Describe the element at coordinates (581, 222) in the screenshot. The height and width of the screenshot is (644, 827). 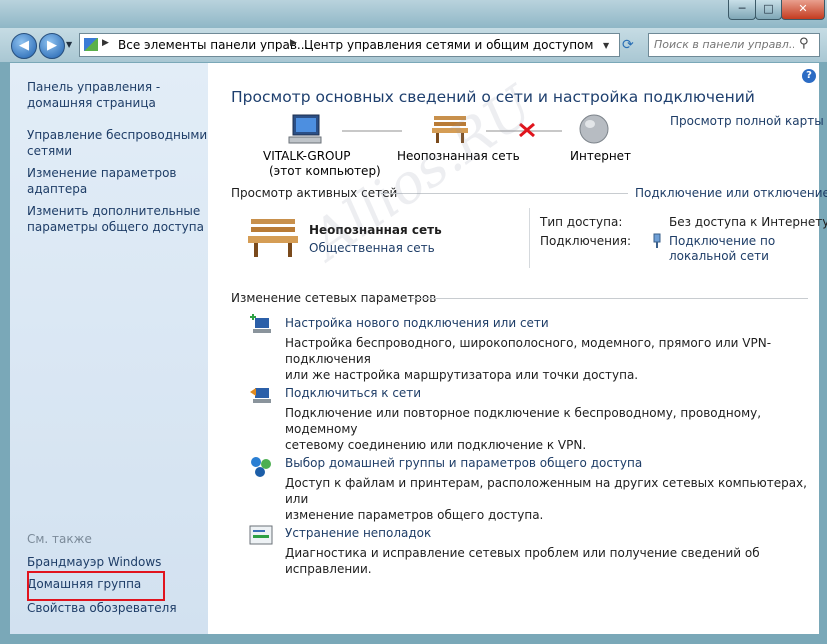
I see `access-type-label: Тип доступа:` at that location.